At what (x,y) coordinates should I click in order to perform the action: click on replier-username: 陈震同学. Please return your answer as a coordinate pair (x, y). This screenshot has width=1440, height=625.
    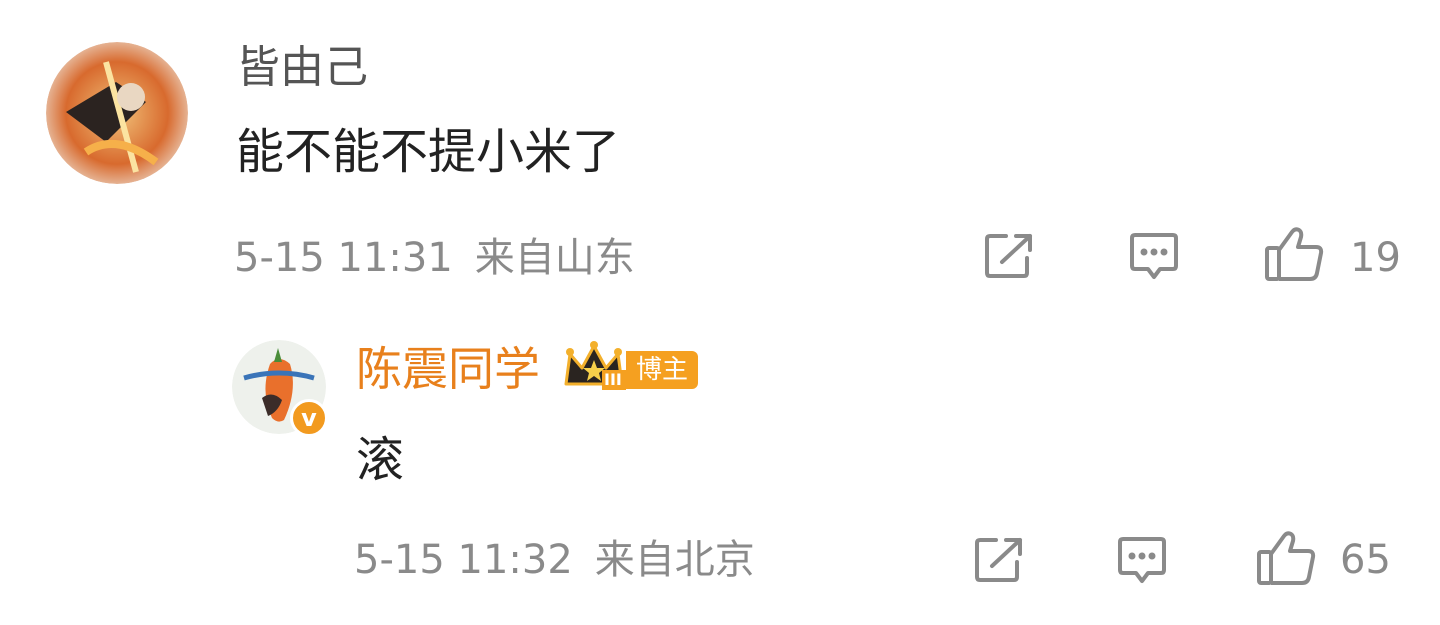
    Looking at the image, I should click on (448, 369).